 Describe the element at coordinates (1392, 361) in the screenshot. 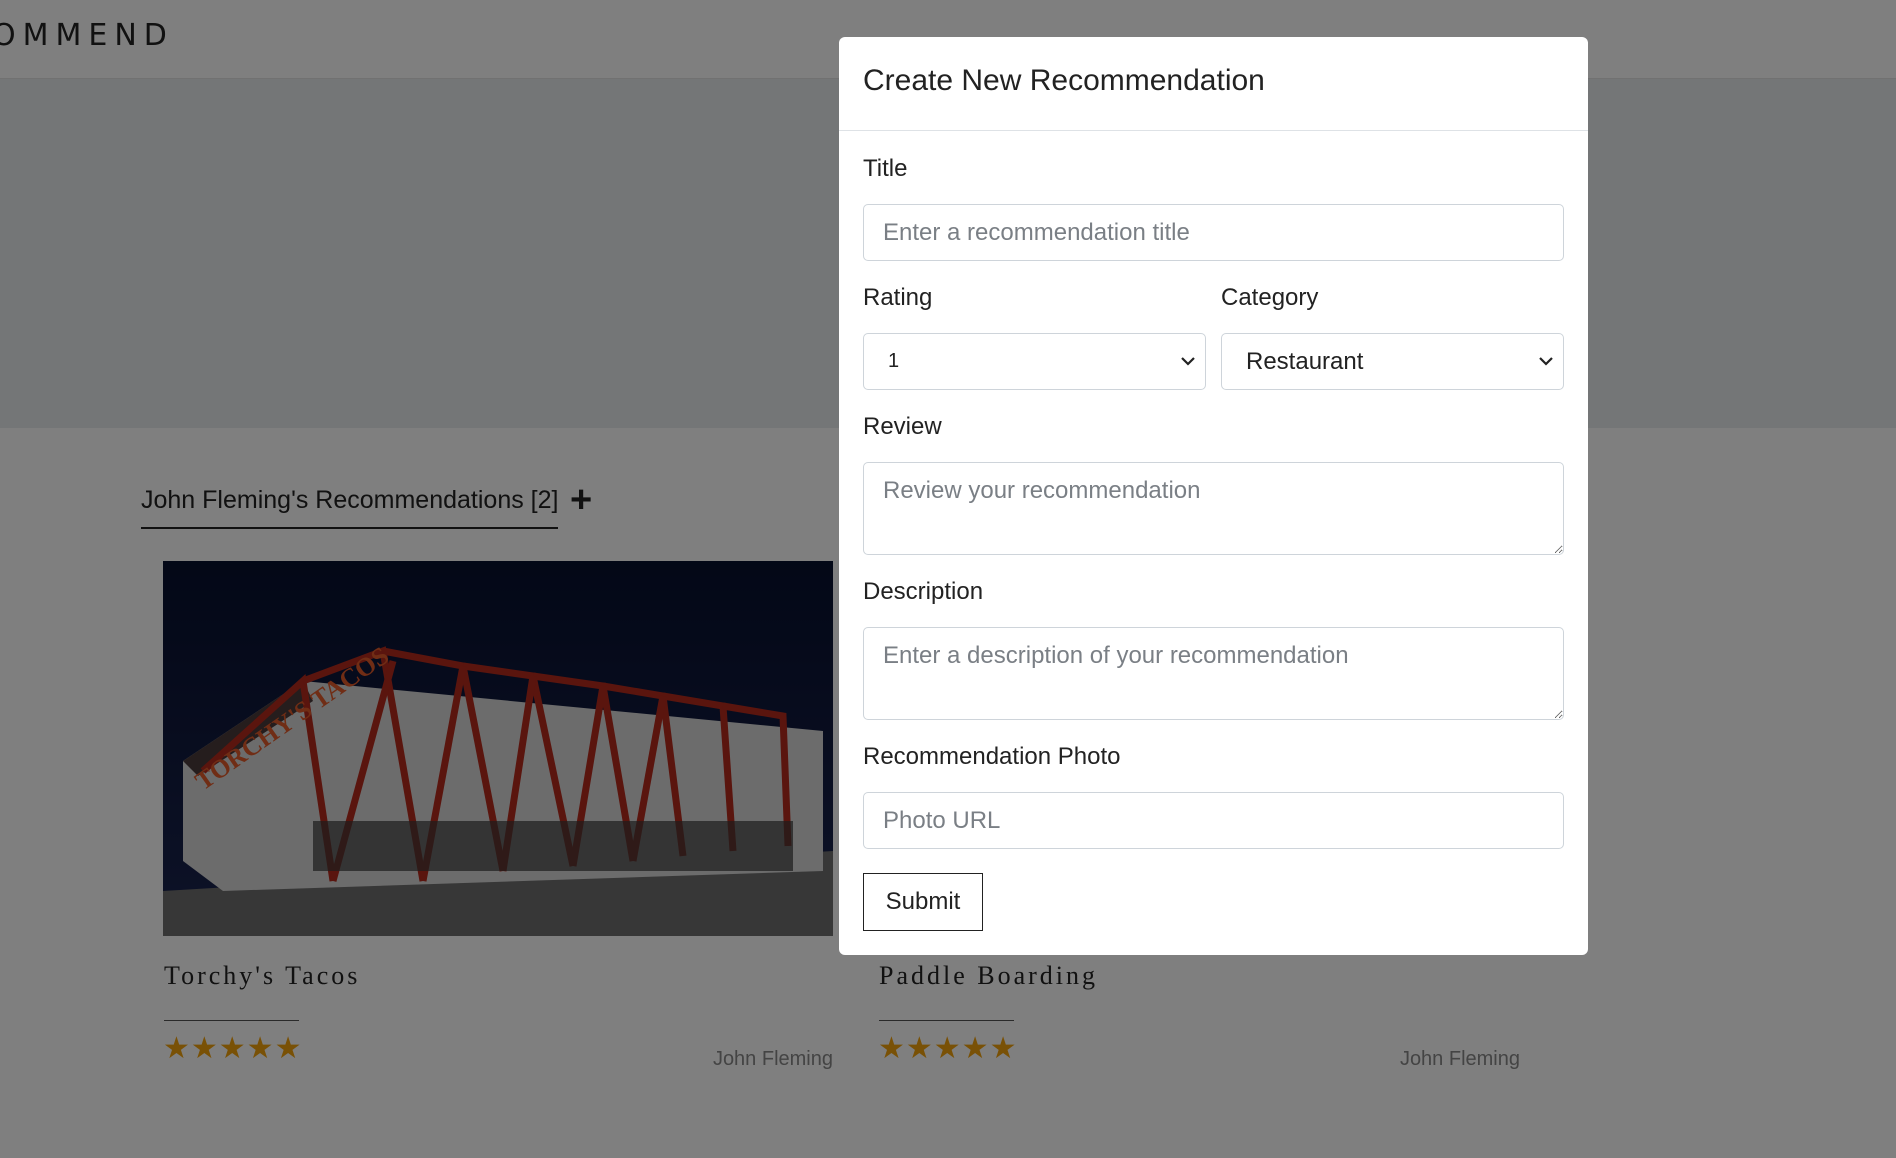

I see `category-select: Restaurant` at that location.